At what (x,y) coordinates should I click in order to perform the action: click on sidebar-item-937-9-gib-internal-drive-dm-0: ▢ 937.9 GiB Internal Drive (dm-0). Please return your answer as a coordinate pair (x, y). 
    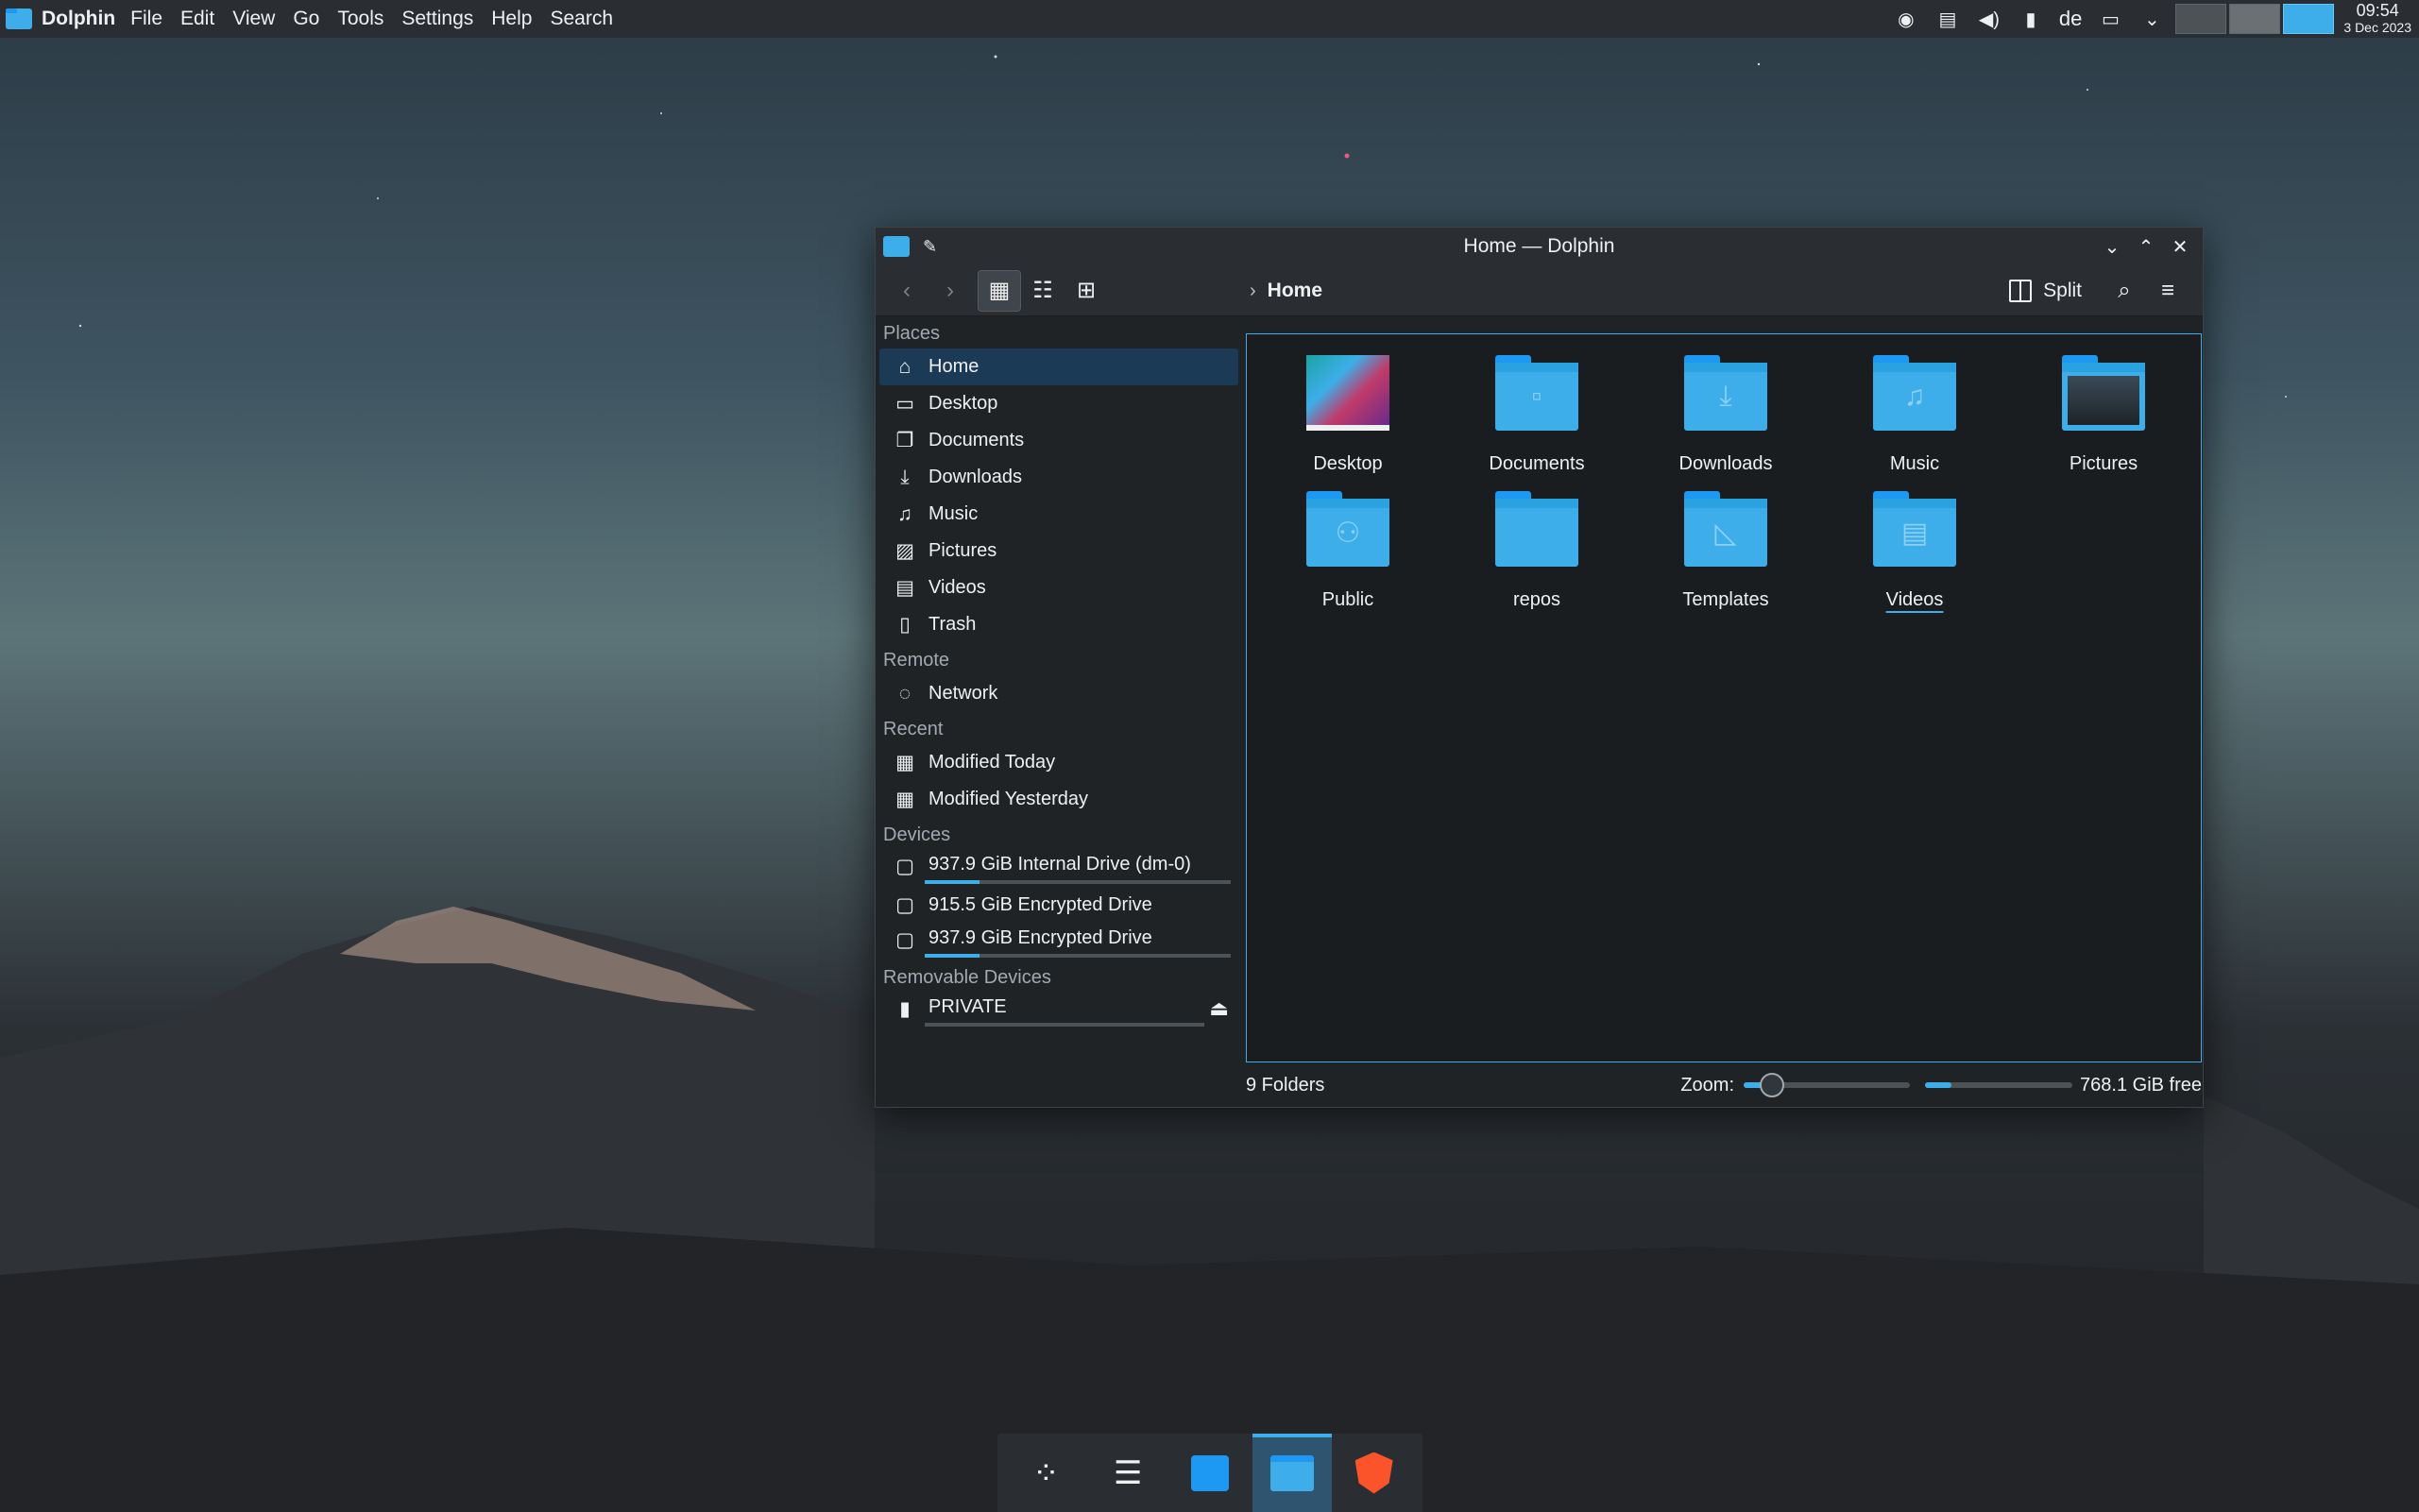
    Looking at the image, I should click on (1058, 868).